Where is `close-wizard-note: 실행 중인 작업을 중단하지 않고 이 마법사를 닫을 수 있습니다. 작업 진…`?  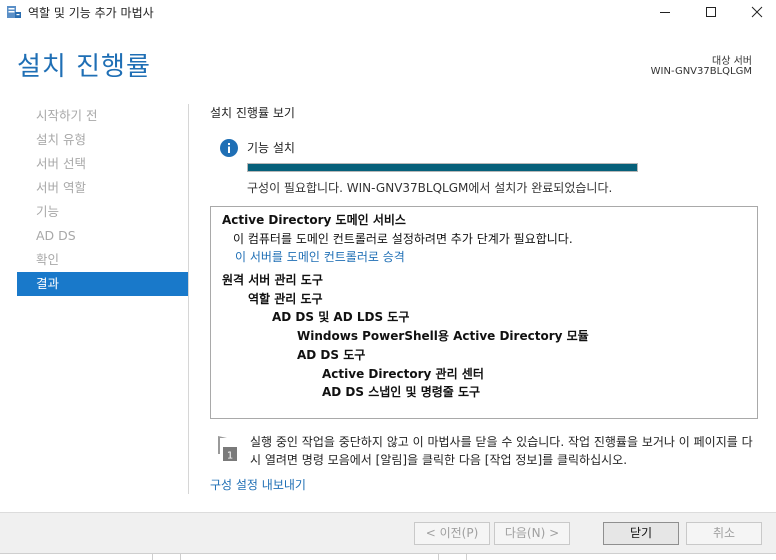 close-wizard-note: 실행 중인 작업을 중단하지 않고 이 마법사를 닫을 수 있습니다. 작업 진… is located at coordinates (501, 451).